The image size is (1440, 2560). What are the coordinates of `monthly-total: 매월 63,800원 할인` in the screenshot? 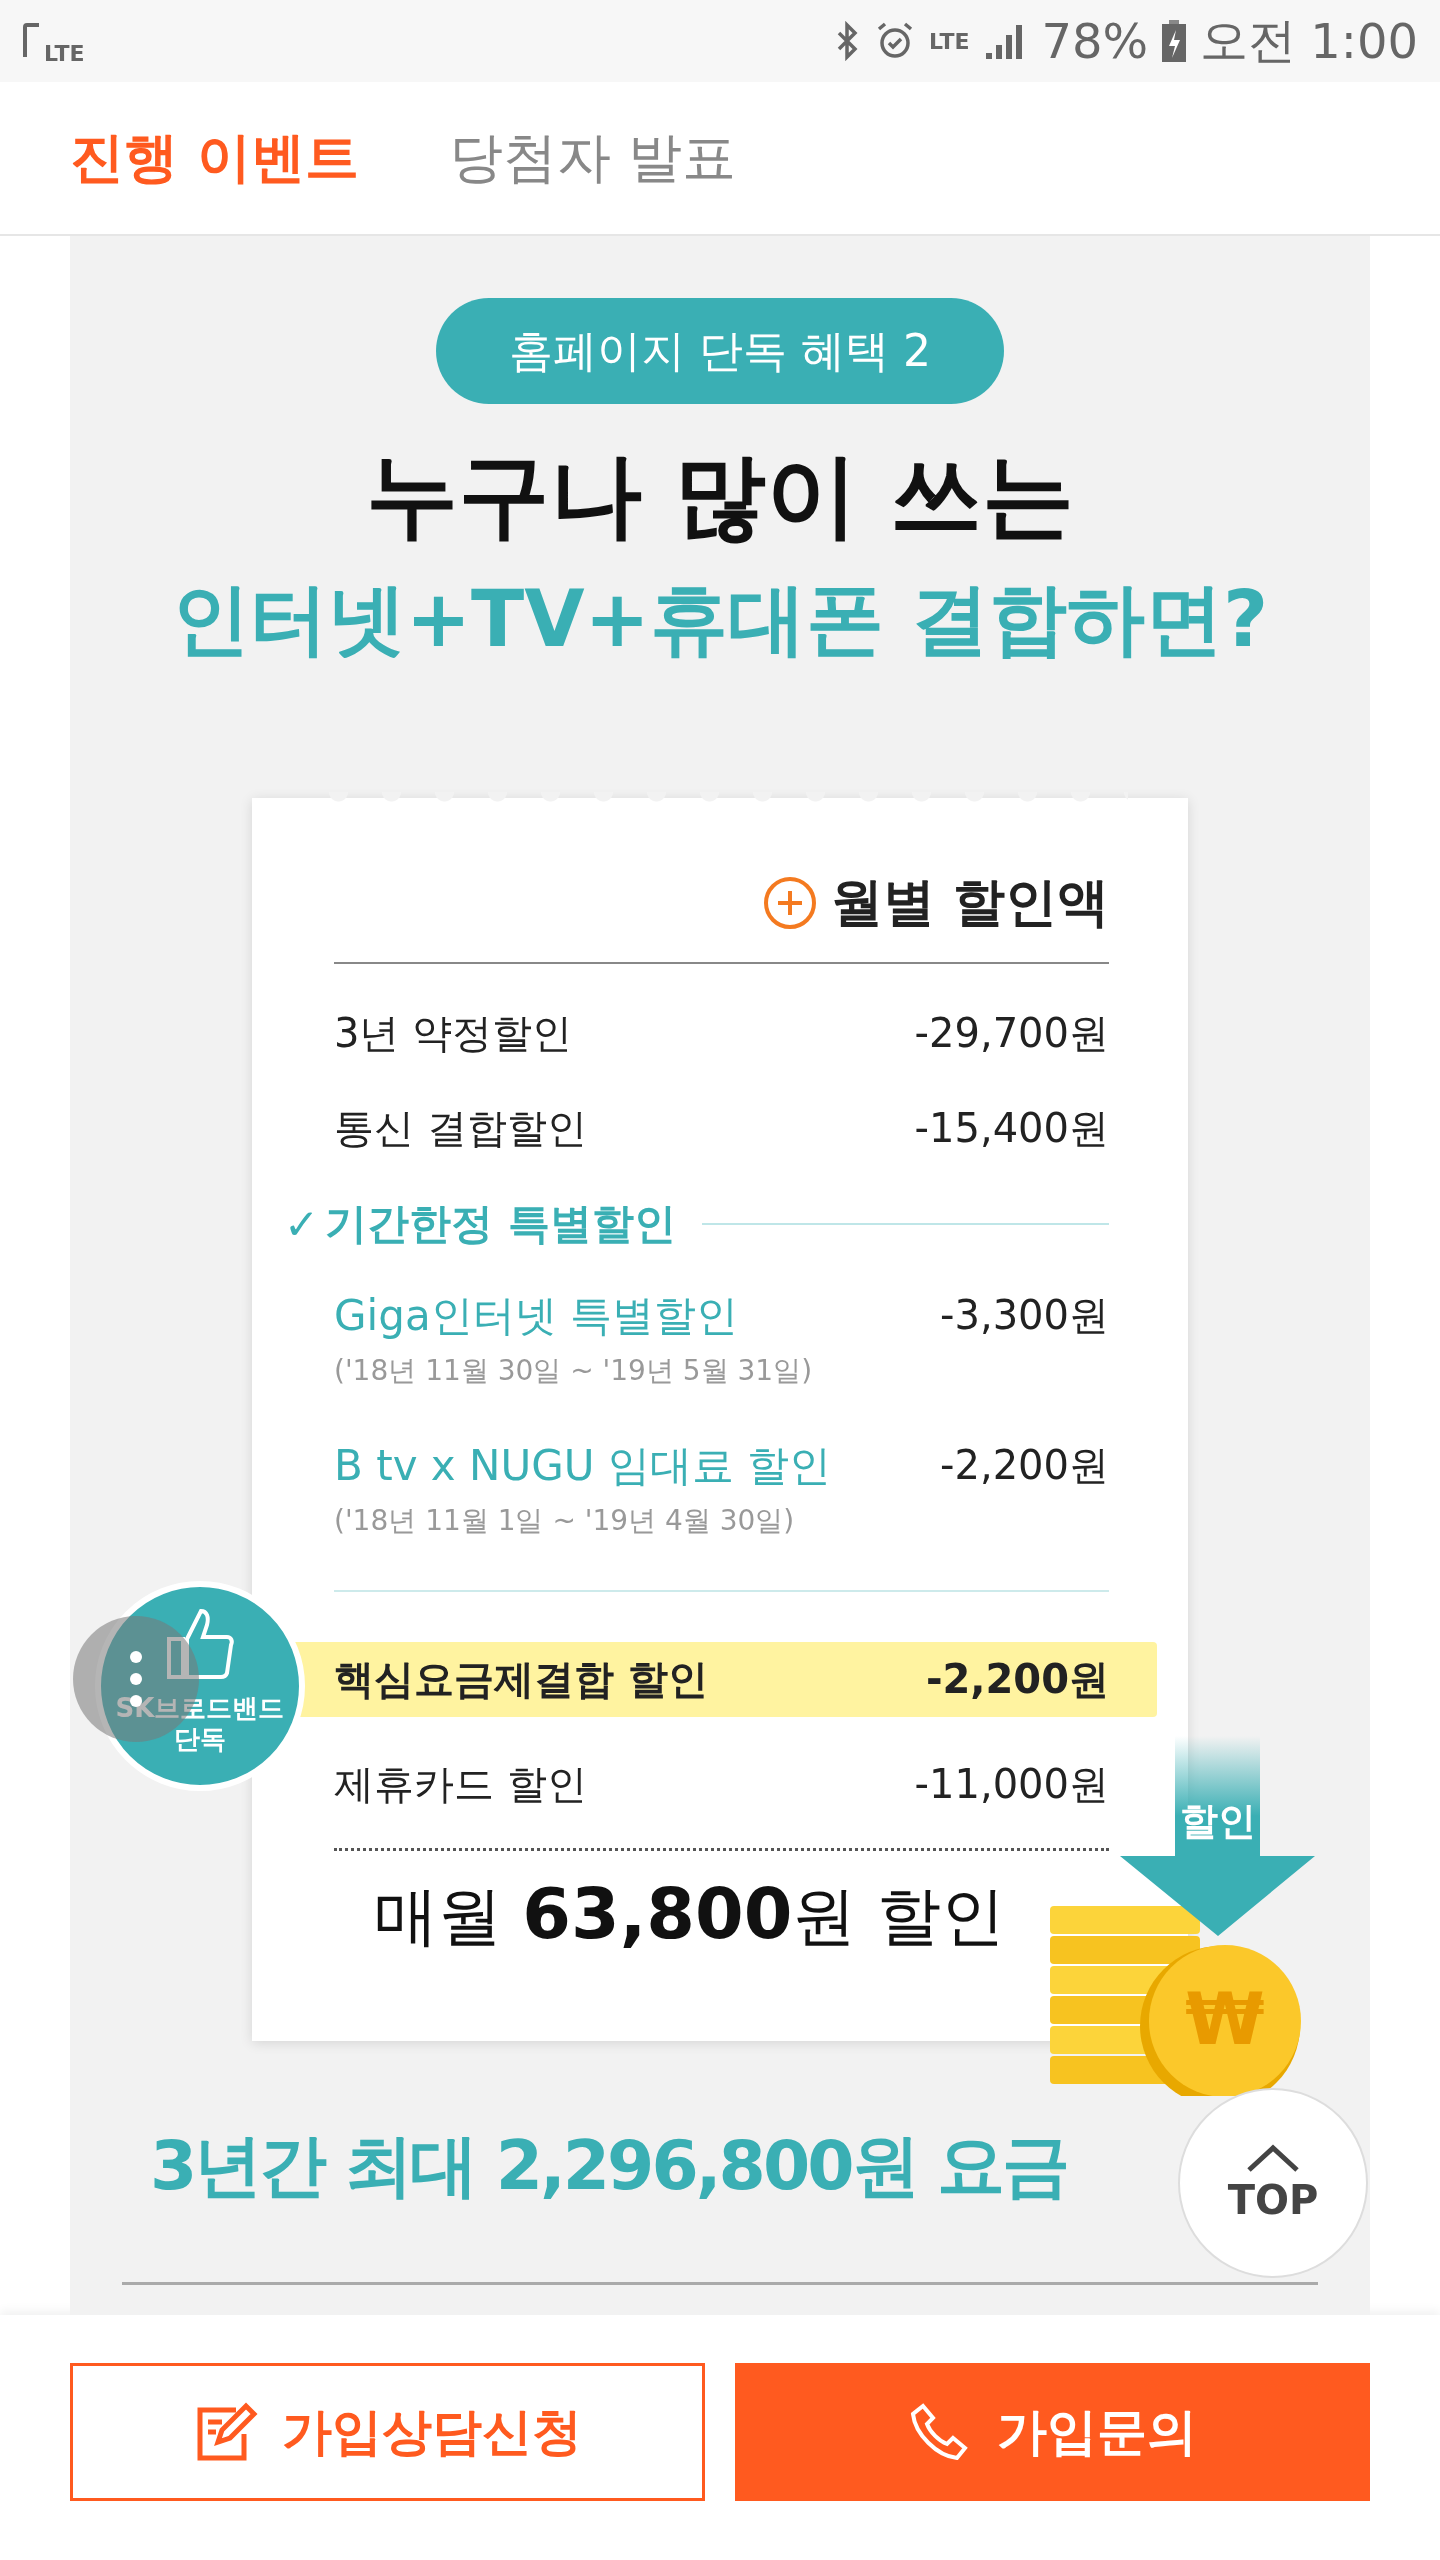 It's located at (689, 1915).